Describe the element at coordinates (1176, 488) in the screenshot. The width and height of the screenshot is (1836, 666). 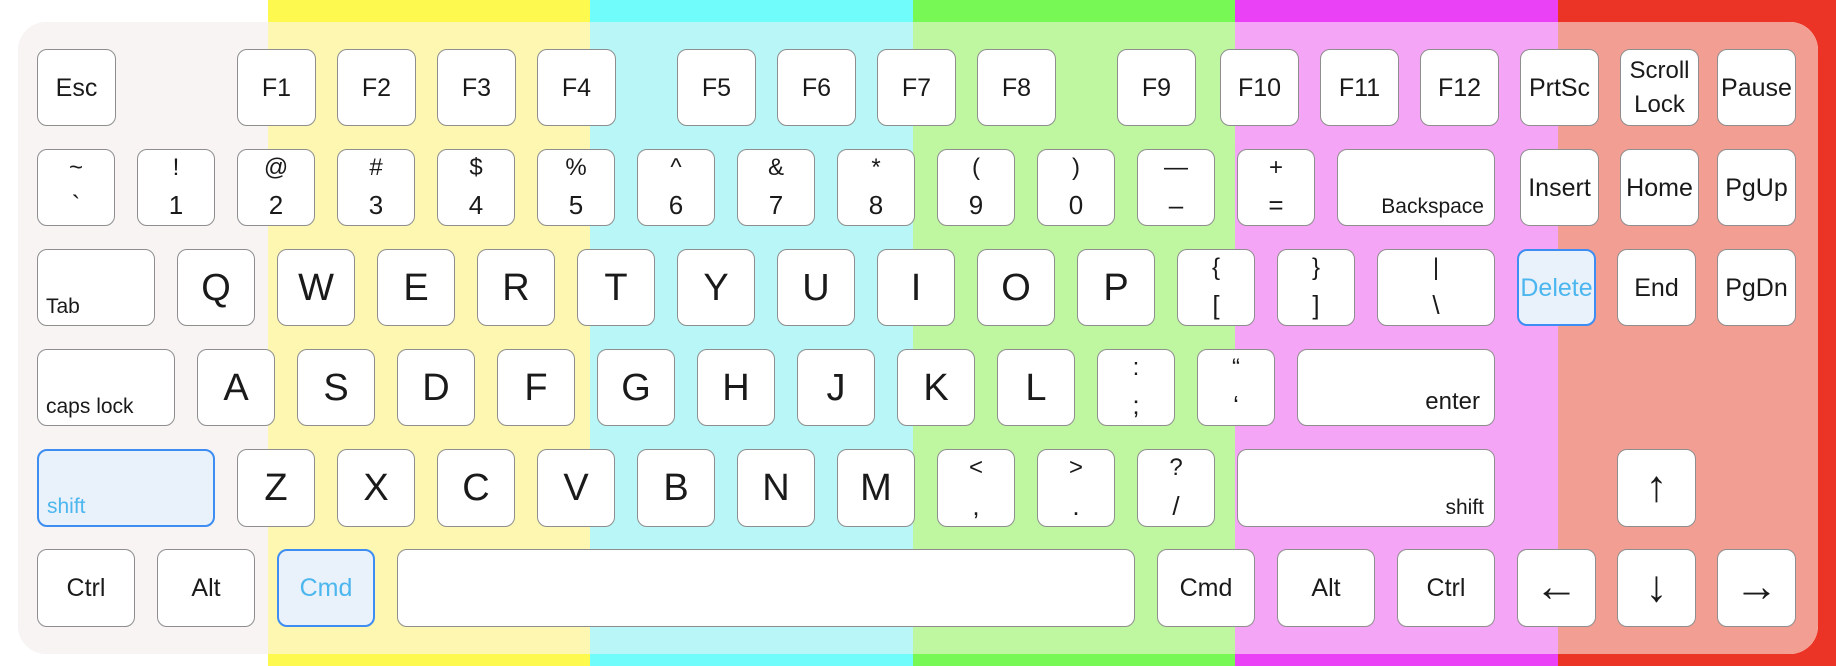
I see `key-slash: ? /` at that location.